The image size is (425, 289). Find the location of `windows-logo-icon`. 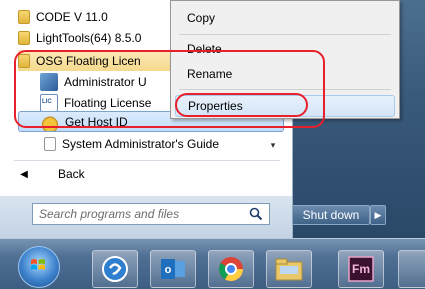

windows-logo-icon is located at coordinates (38, 264).